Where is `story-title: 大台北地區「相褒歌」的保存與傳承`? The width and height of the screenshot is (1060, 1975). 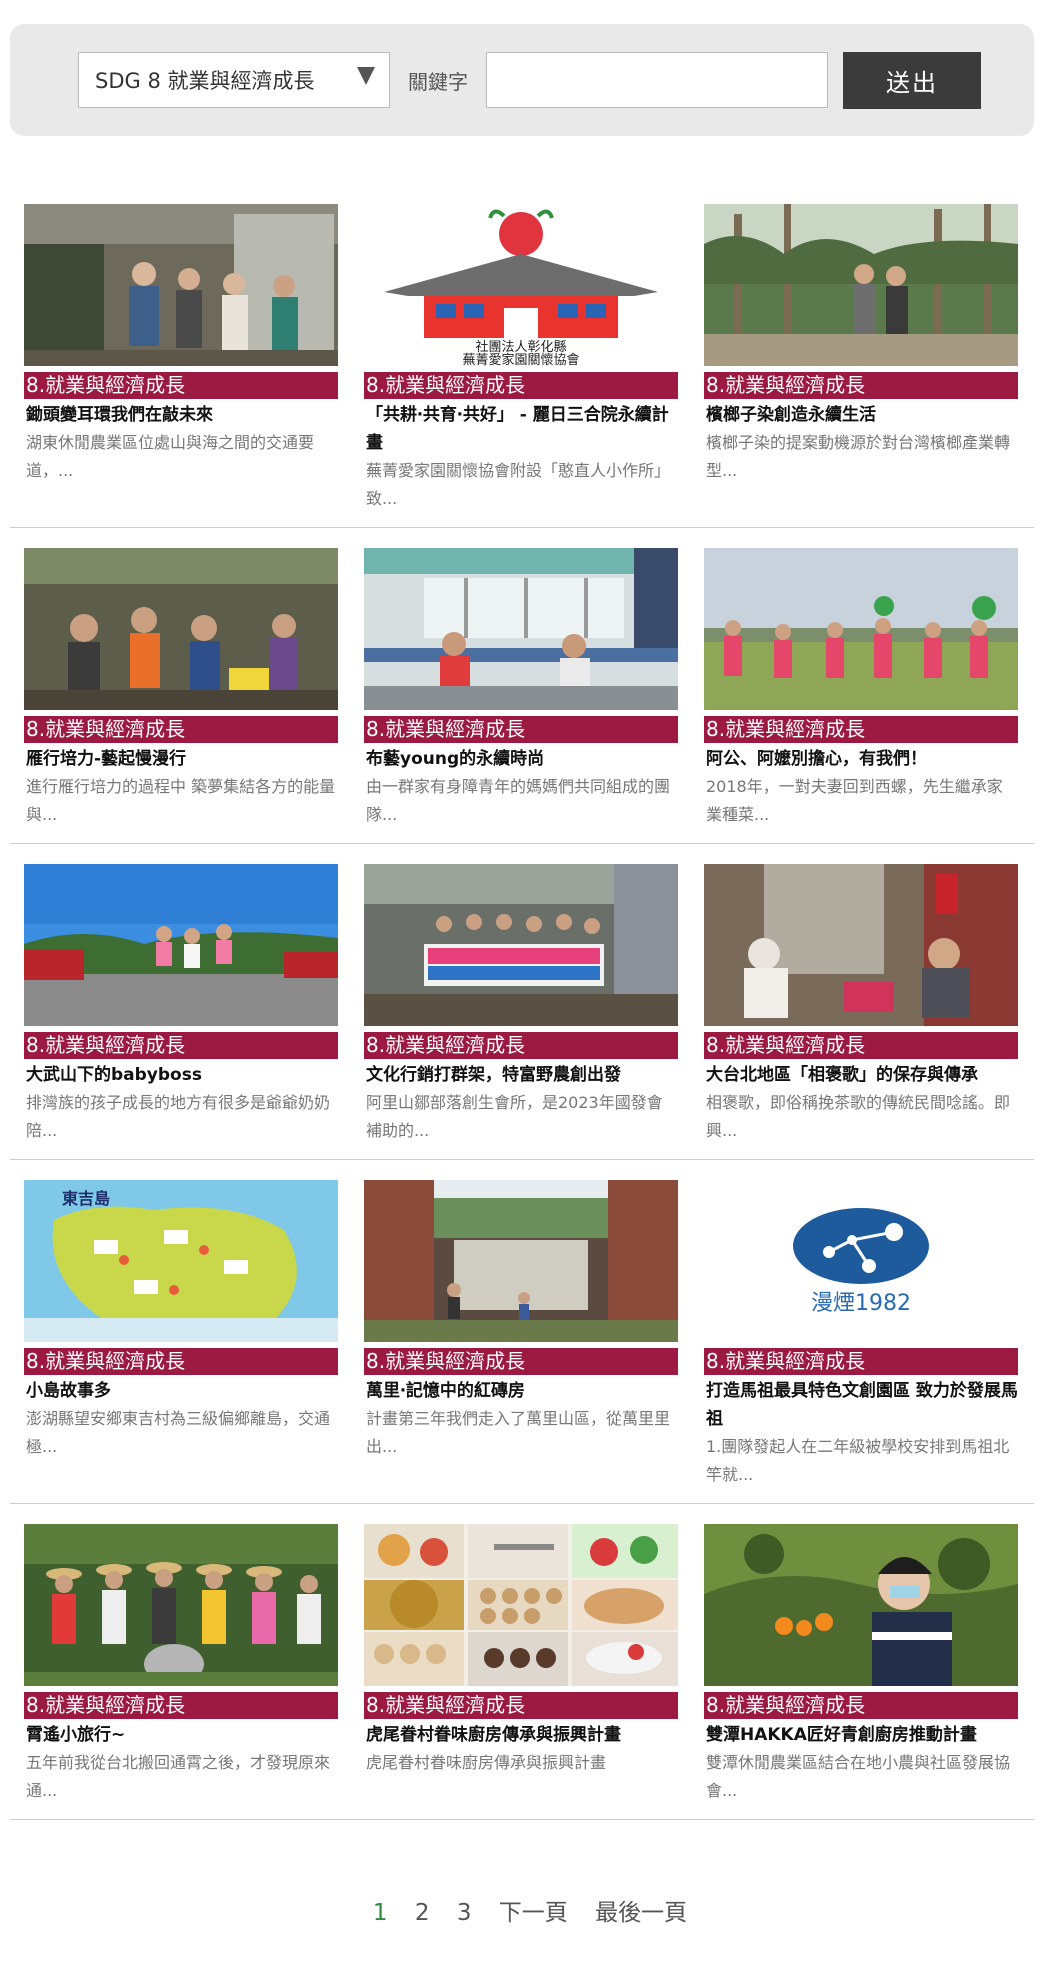
story-title: 大台北地區「相褒歌」的保存與傳承 is located at coordinates (861, 1075).